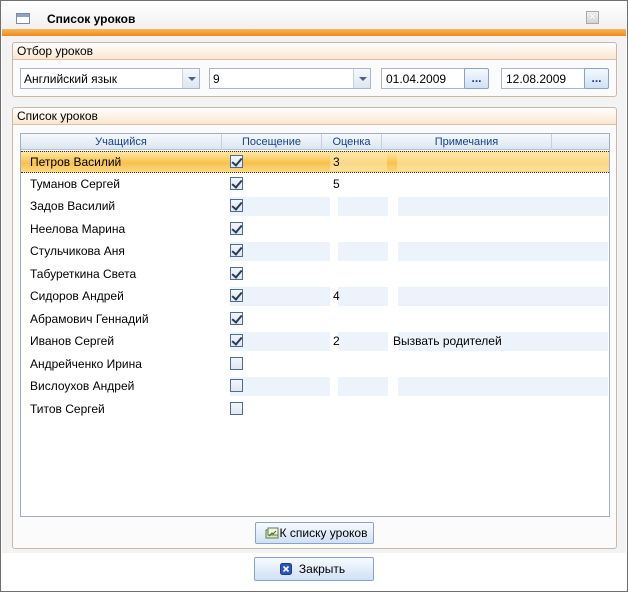 The height and width of the screenshot is (592, 628). I want to click on table-row: Абрамович Геннадий, so click(315, 320).